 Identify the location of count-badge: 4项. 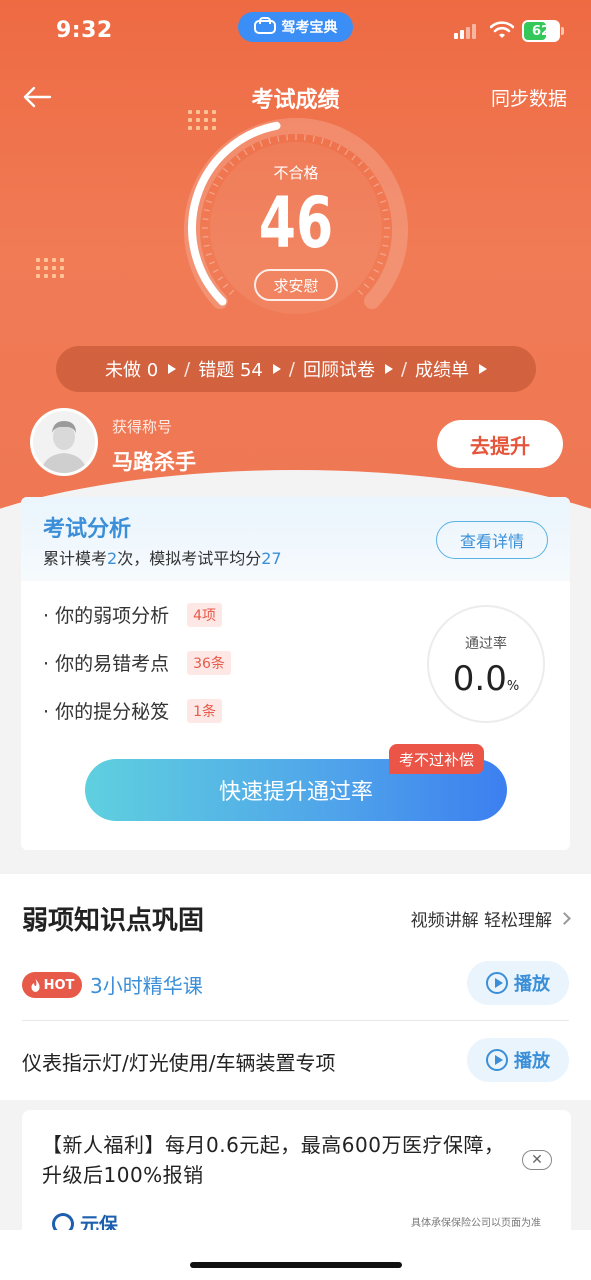
(205, 614).